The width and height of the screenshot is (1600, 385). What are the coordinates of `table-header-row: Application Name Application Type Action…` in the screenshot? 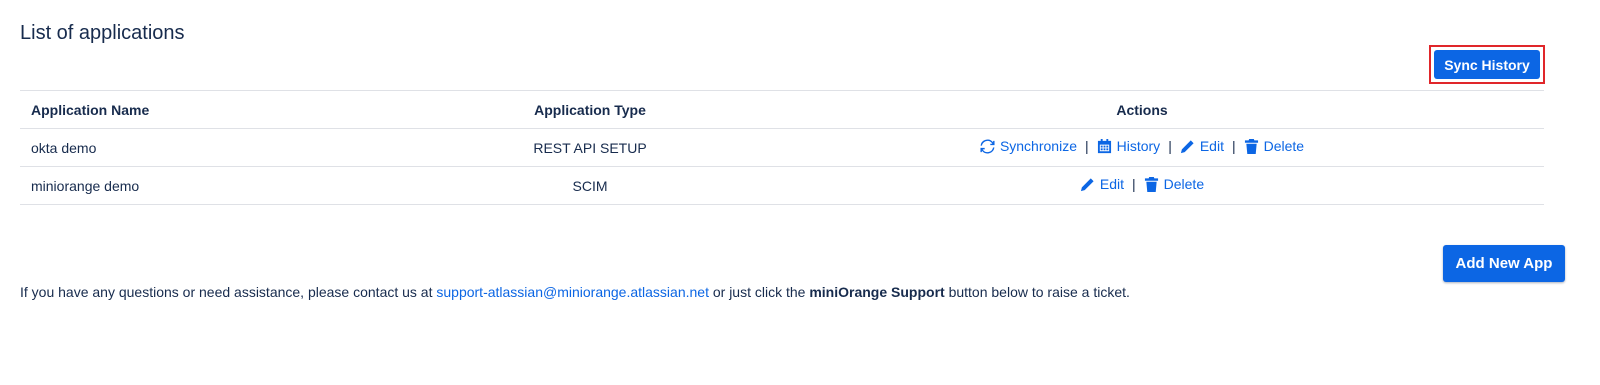 It's located at (782, 109).